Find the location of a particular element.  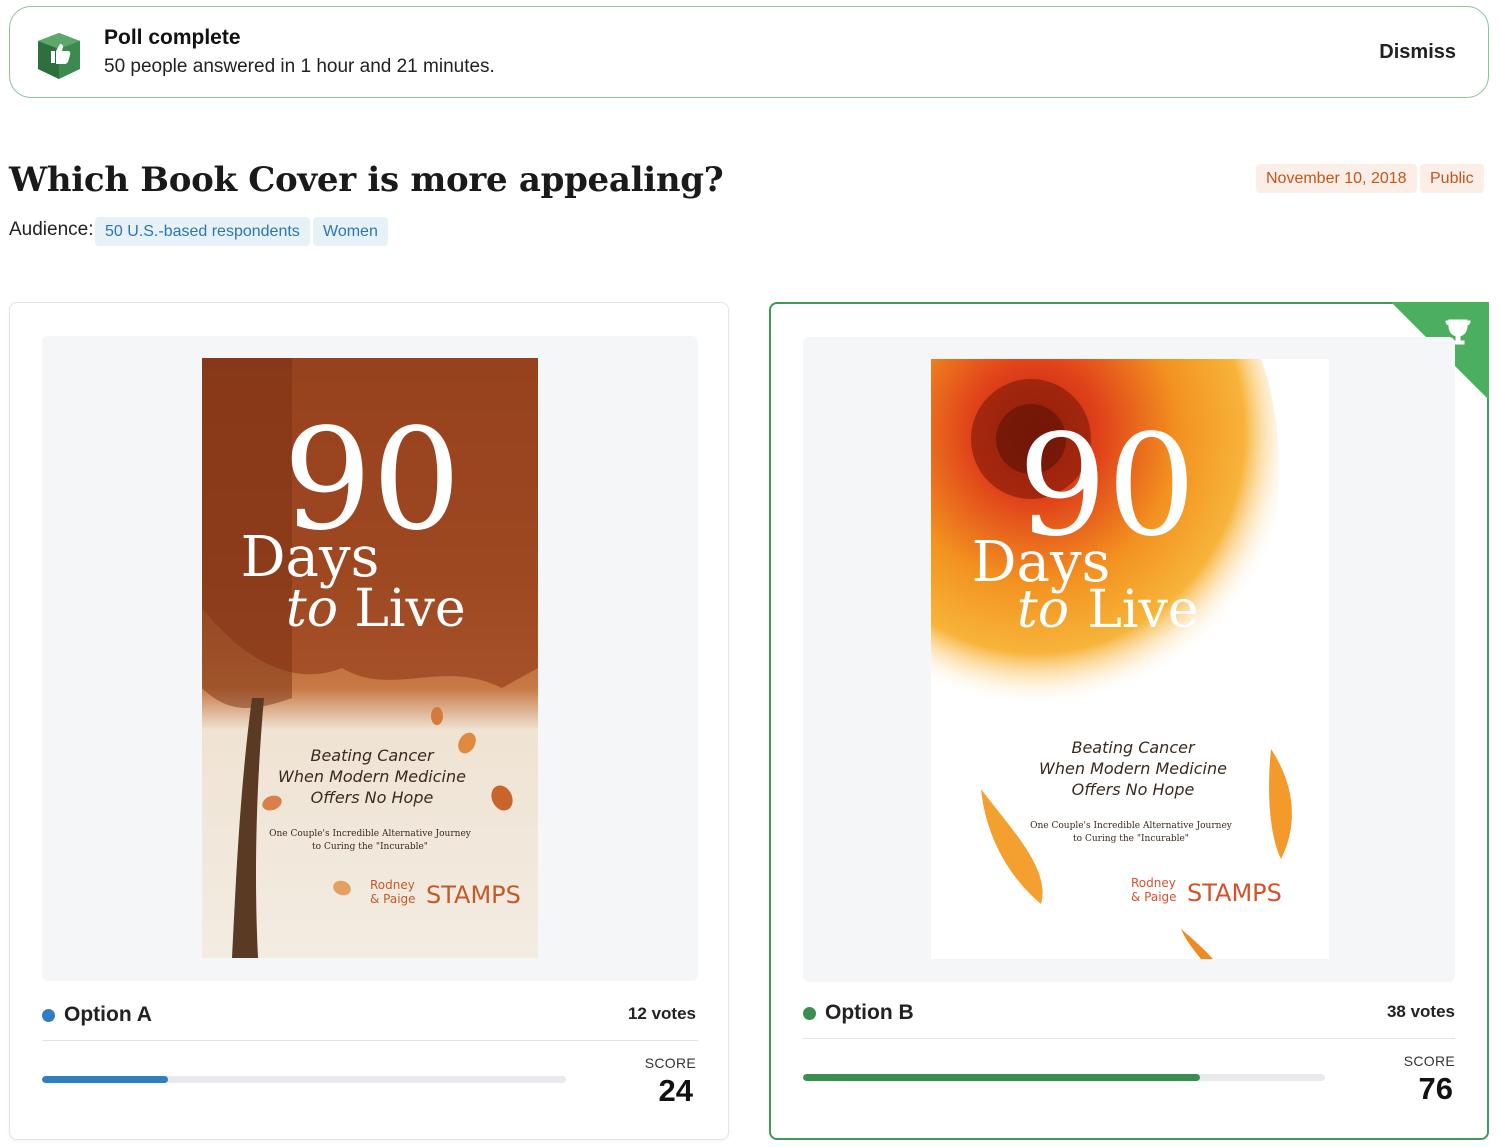

option-label: Option A is located at coordinates (108, 1014).